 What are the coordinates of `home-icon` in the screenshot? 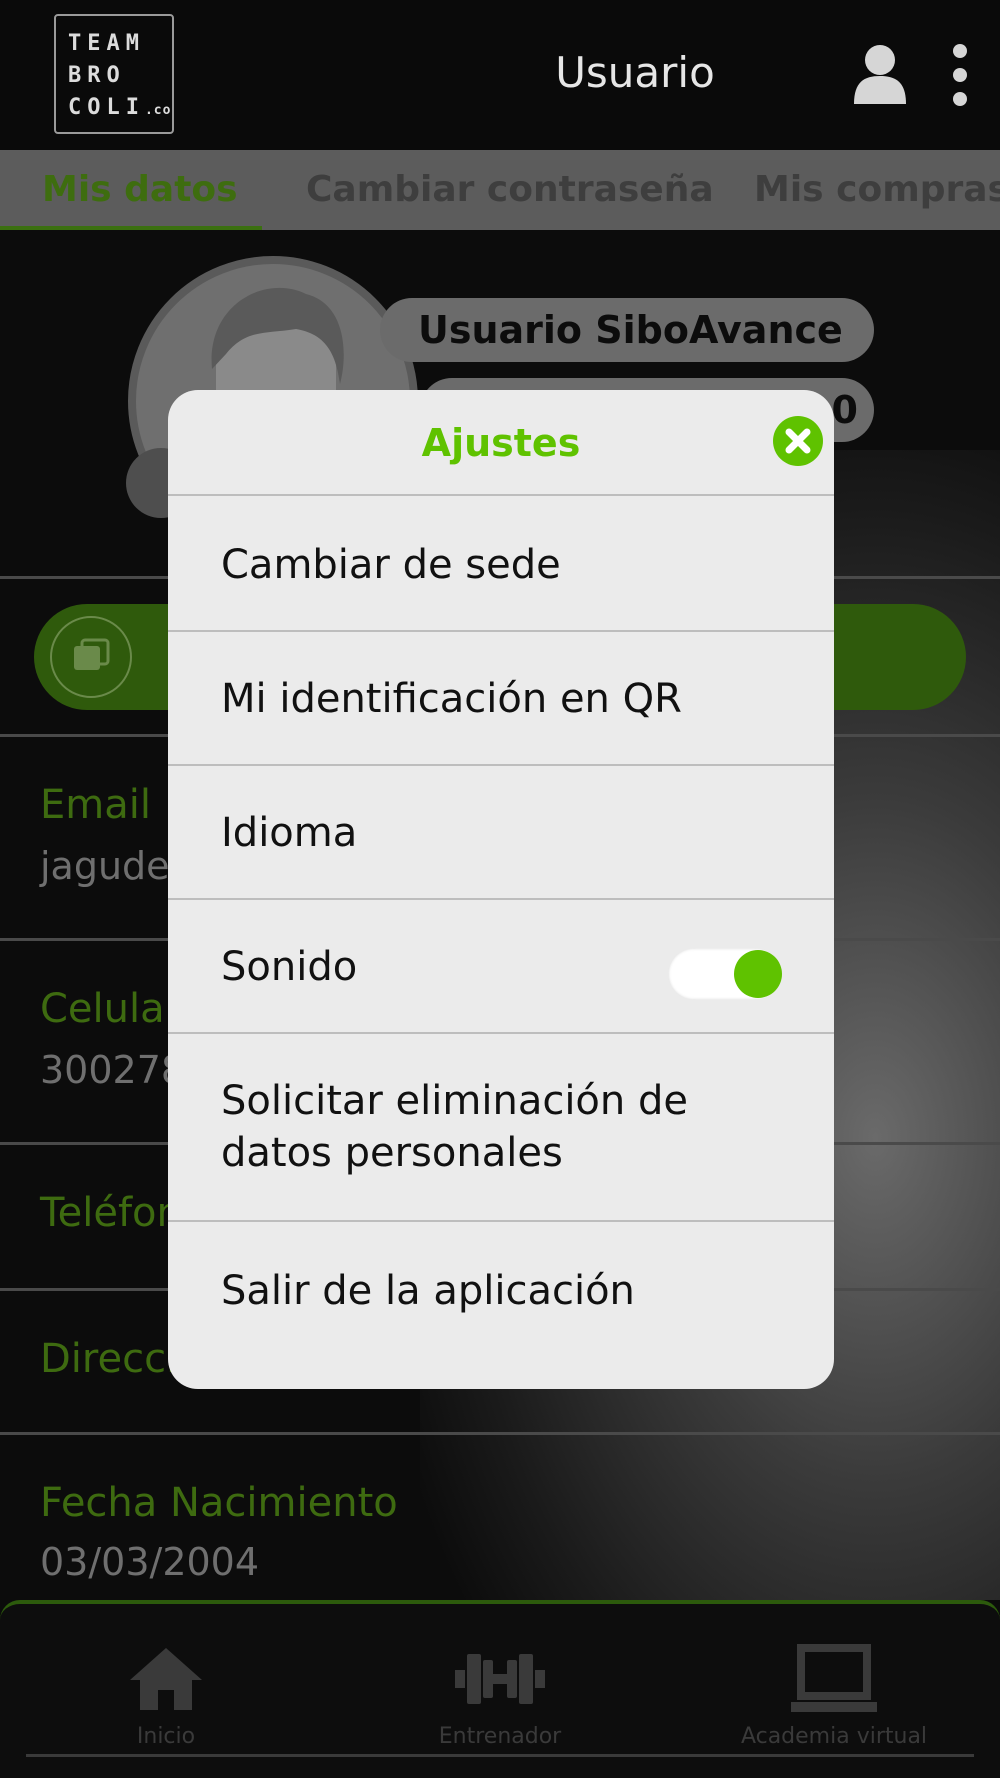 It's located at (166, 1679).